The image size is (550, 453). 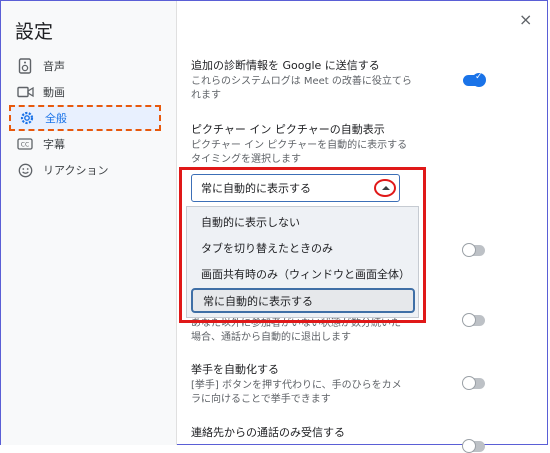 What do you see at coordinates (303, 221) in the screenshot?
I see `pip-option: 自動的に表示しない` at bounding box center [303, 221].